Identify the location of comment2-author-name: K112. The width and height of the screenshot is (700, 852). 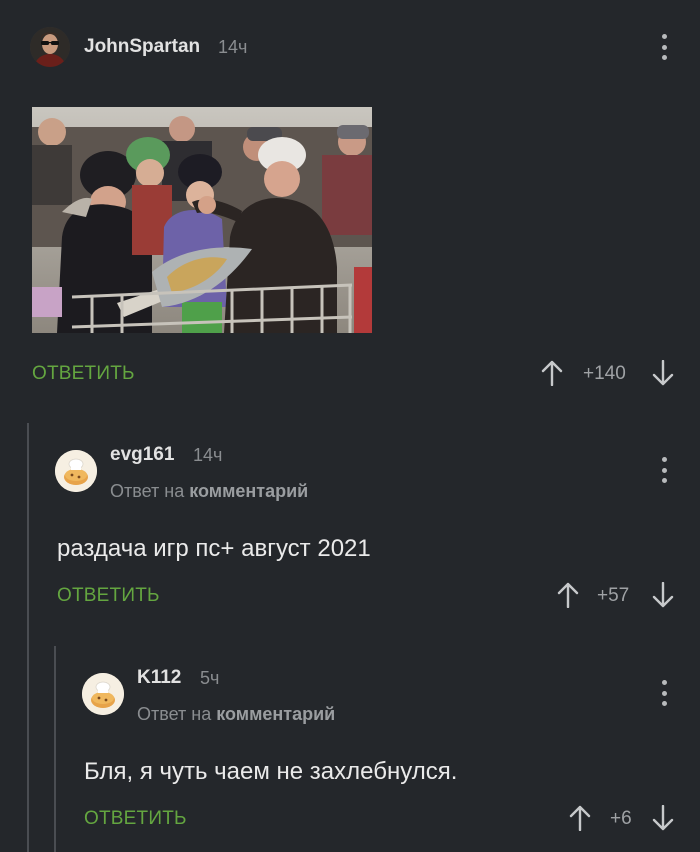
(159, 678).